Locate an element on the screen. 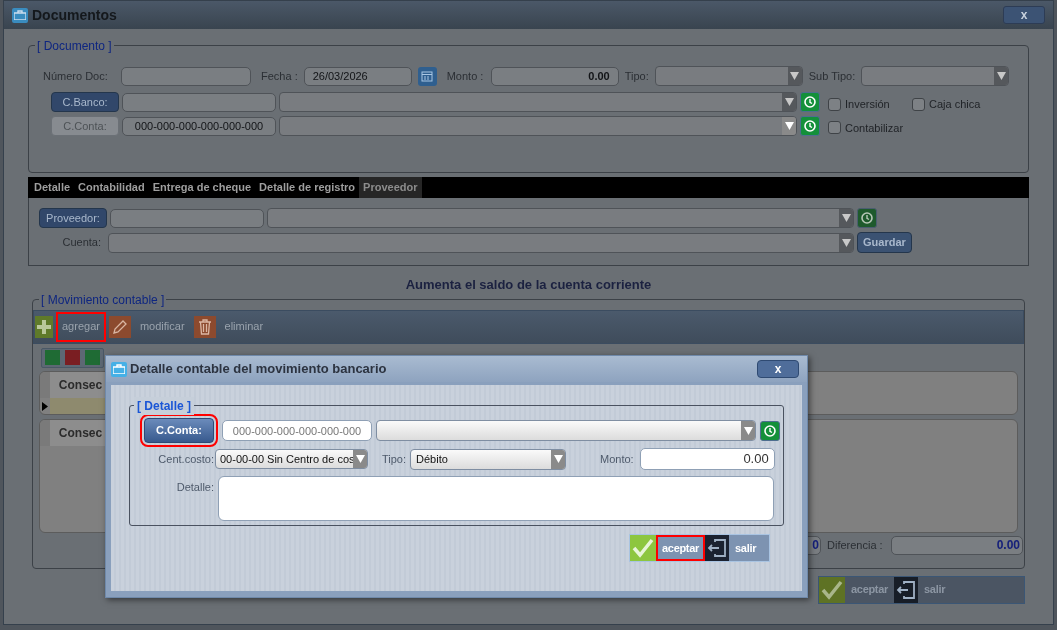  field-label: Sub Tipo: is located at coordinates (832, 76).